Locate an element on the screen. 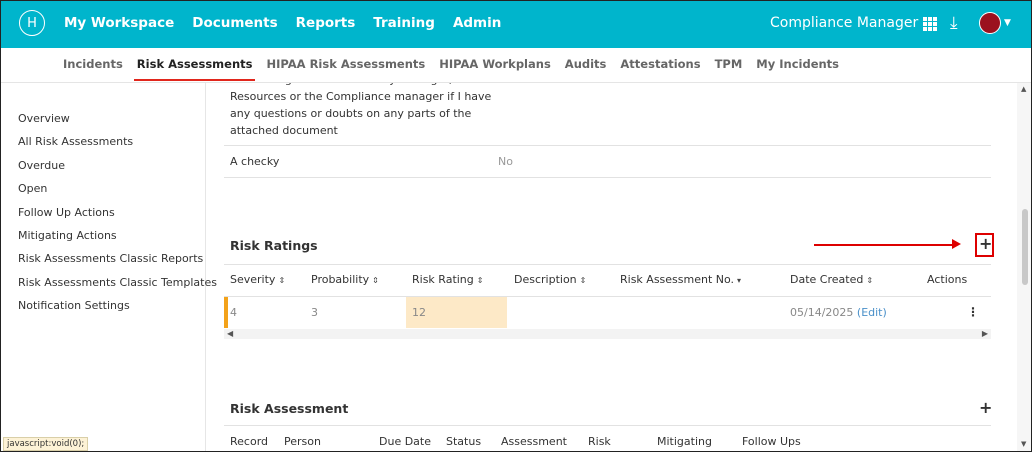 The height and width of the screenshot is (454, 1034). scroll-left-icon: ◀ is located at coordinates (230, 333).